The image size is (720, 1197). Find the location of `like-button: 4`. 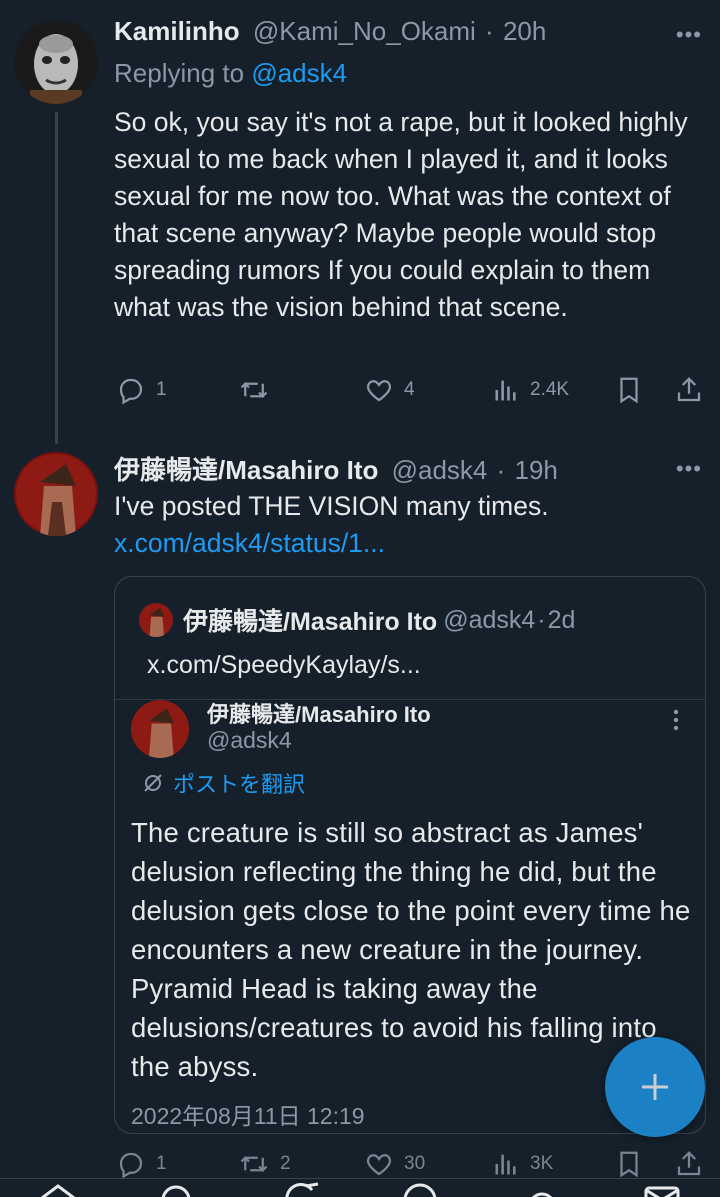

like-button: 4 is located at coordinates (389, 390).